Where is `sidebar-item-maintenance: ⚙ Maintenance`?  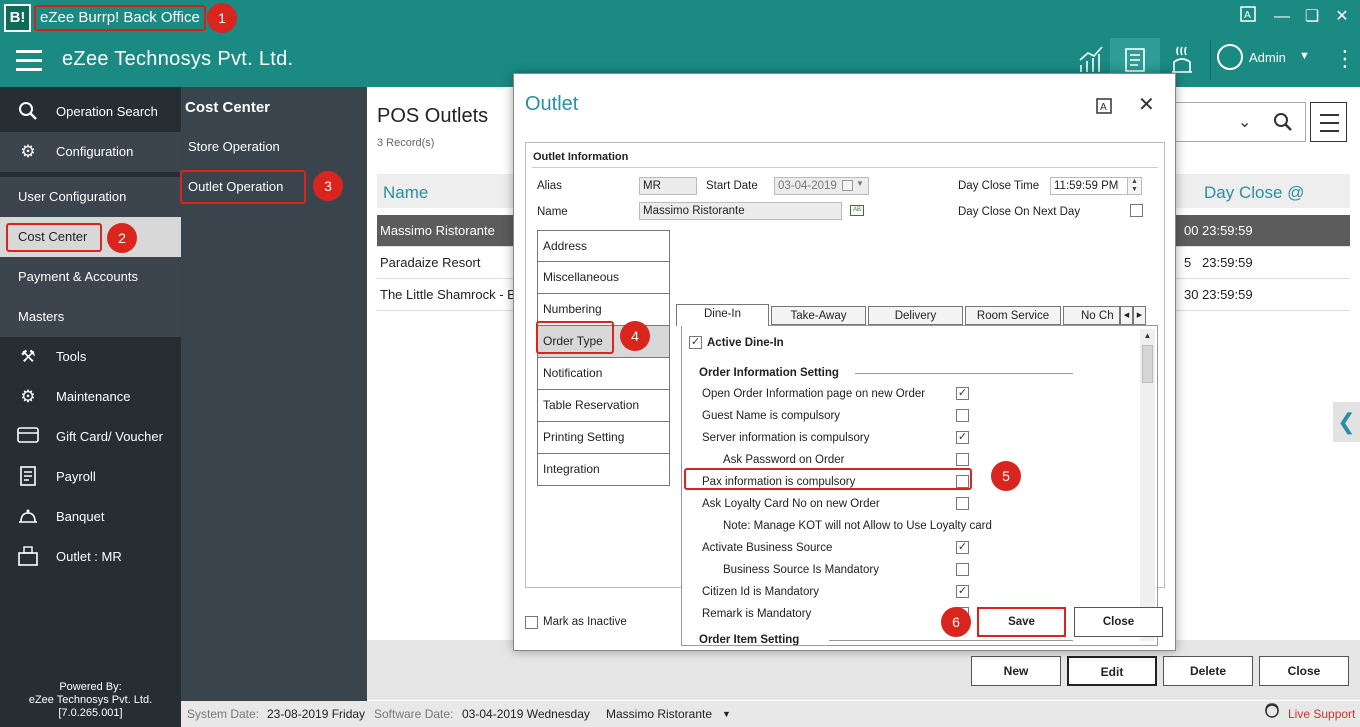 sidebar-item-maintenance: ⚙ Maintenance is located at coordinates (90, 397).